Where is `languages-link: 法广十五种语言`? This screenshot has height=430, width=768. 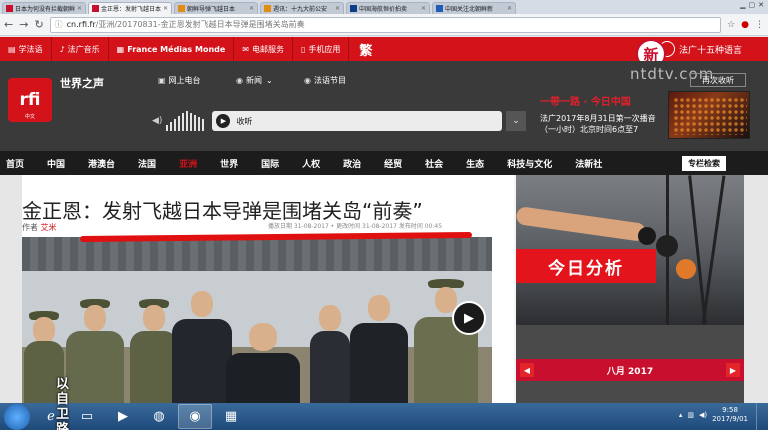 languages-link: 法广十五种语言 is located at coordinates (700, 49).